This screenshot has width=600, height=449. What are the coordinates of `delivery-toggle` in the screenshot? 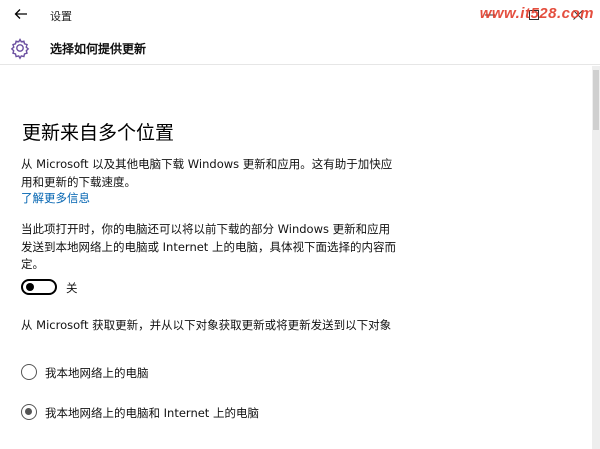 It's located at (39, 287).